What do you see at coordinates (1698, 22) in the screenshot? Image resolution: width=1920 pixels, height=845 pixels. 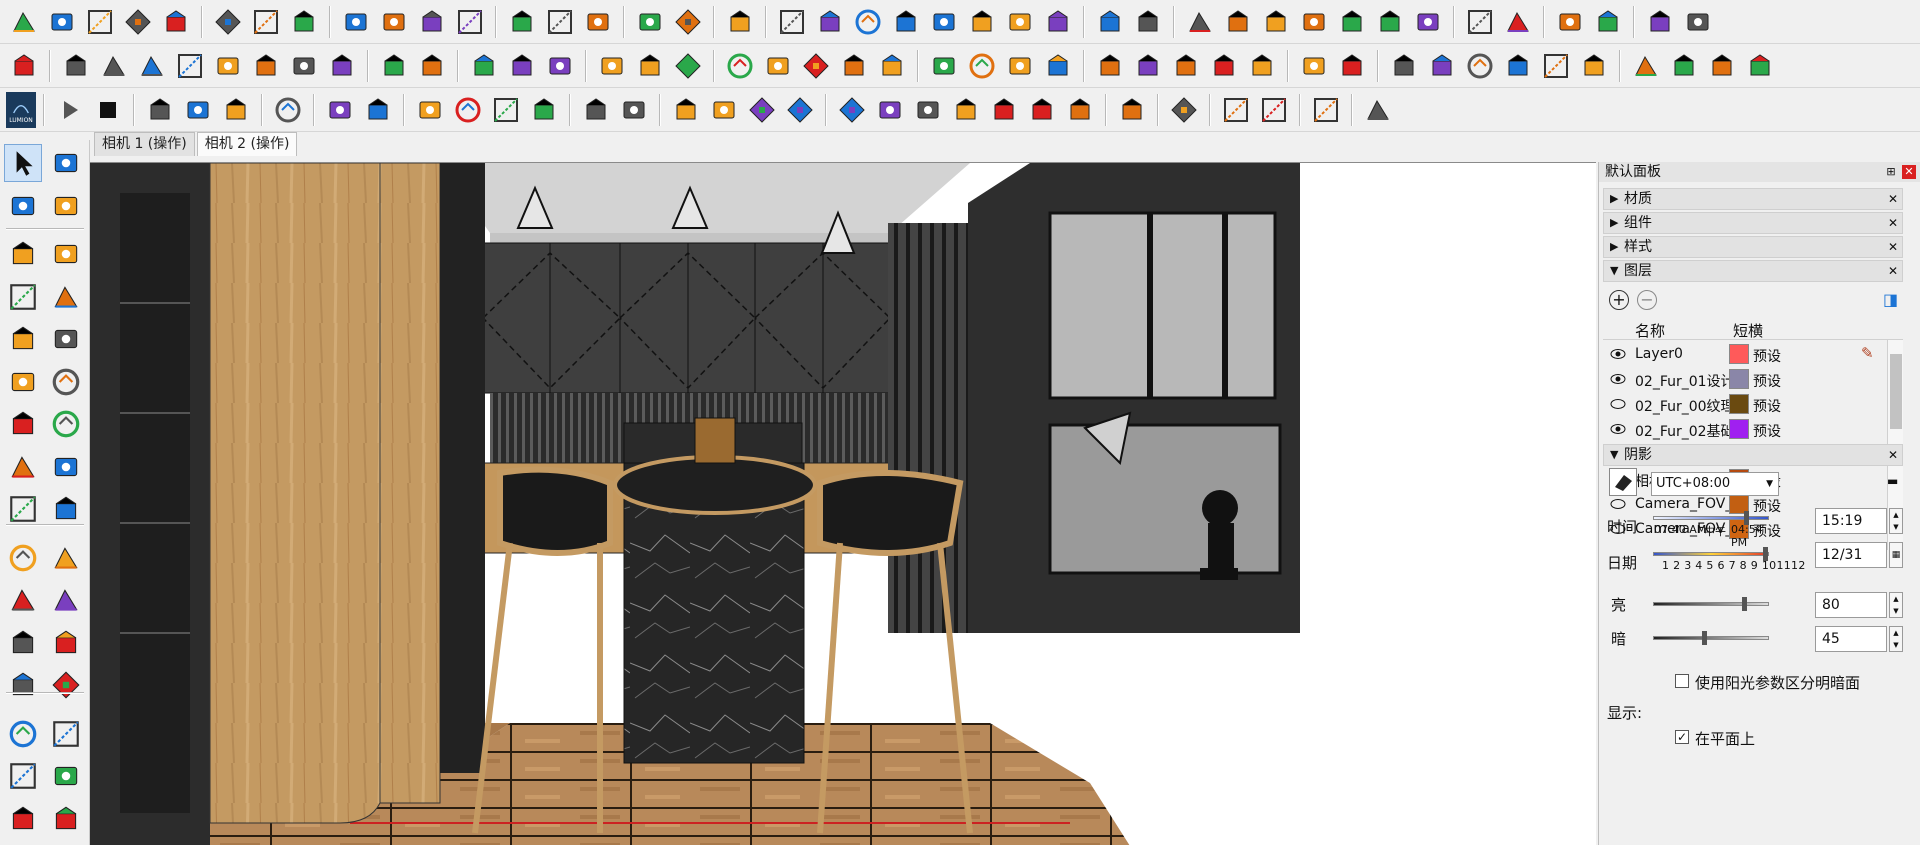 I see `railing-icon` at bounding box center [1698, 22].